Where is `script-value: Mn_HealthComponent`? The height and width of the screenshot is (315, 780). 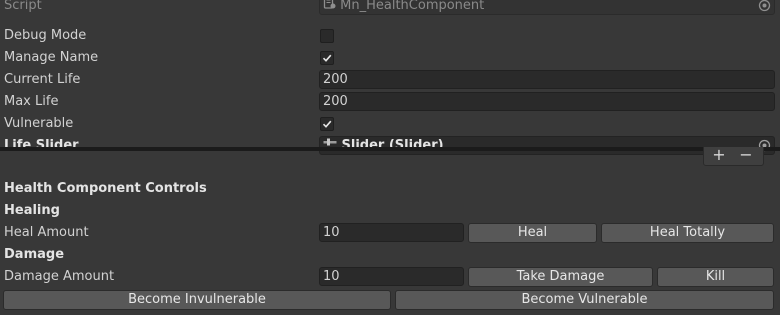
script-value: Mn_HealthComponent is located at coordinates (412, 6).